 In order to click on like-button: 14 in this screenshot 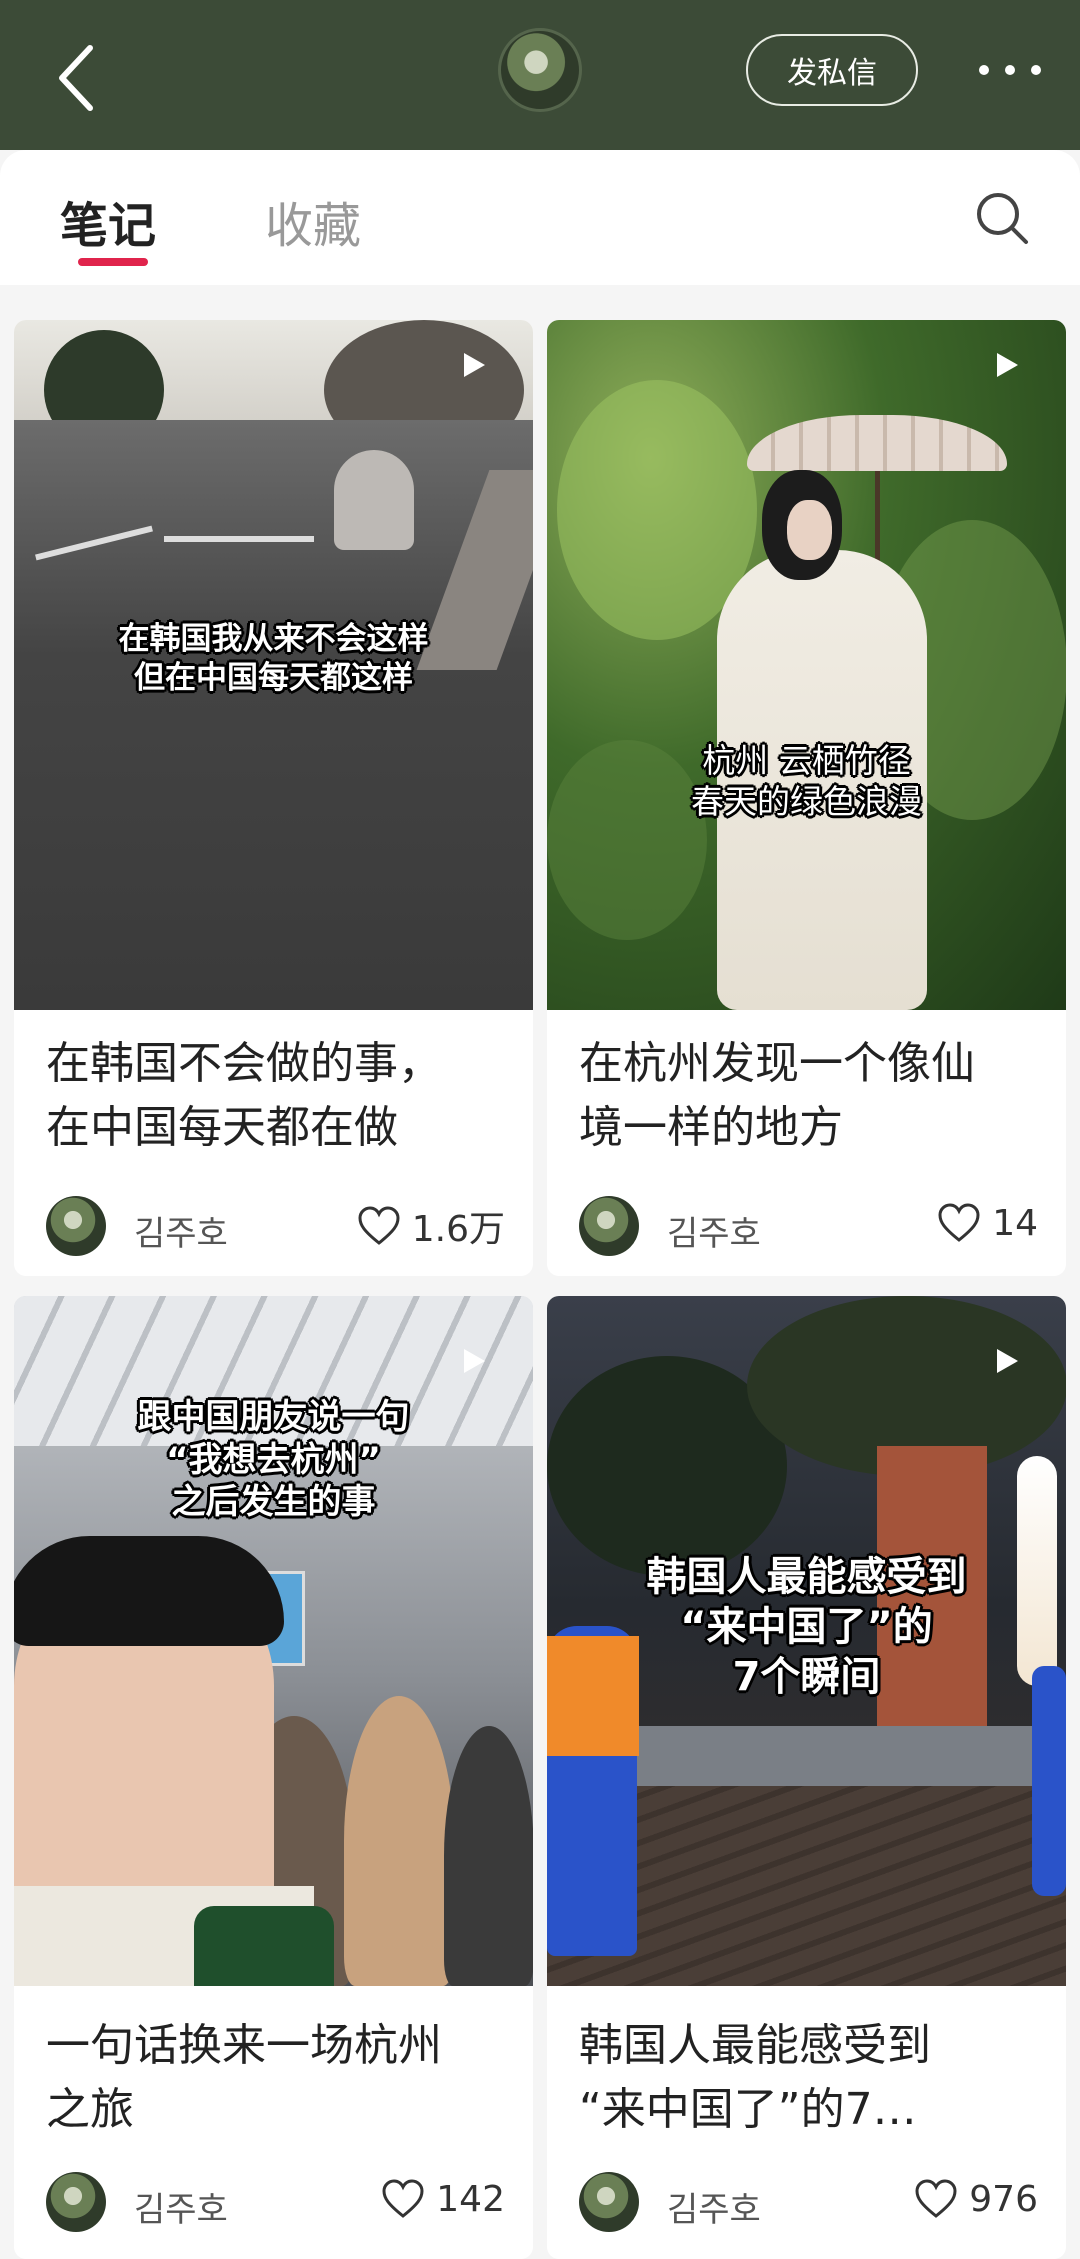, I will do `click(987, 1223)`.